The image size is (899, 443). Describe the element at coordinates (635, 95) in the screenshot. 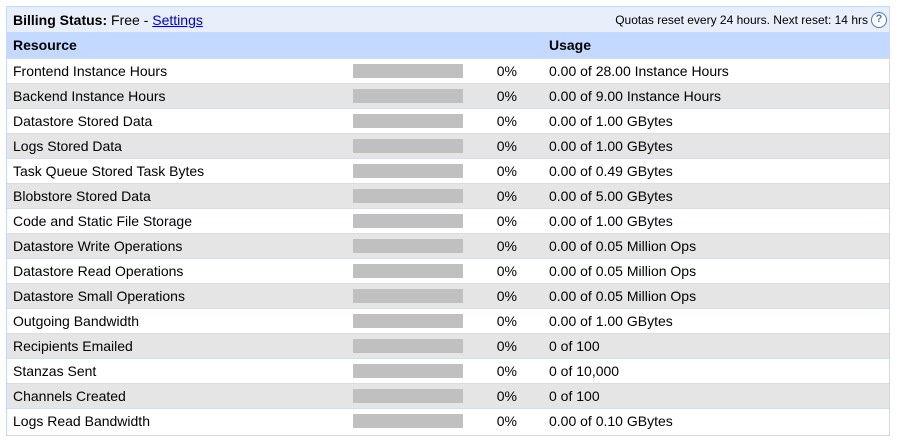

I see `usage-value: 0.00 of 9.00 Instance Hours` at that location.